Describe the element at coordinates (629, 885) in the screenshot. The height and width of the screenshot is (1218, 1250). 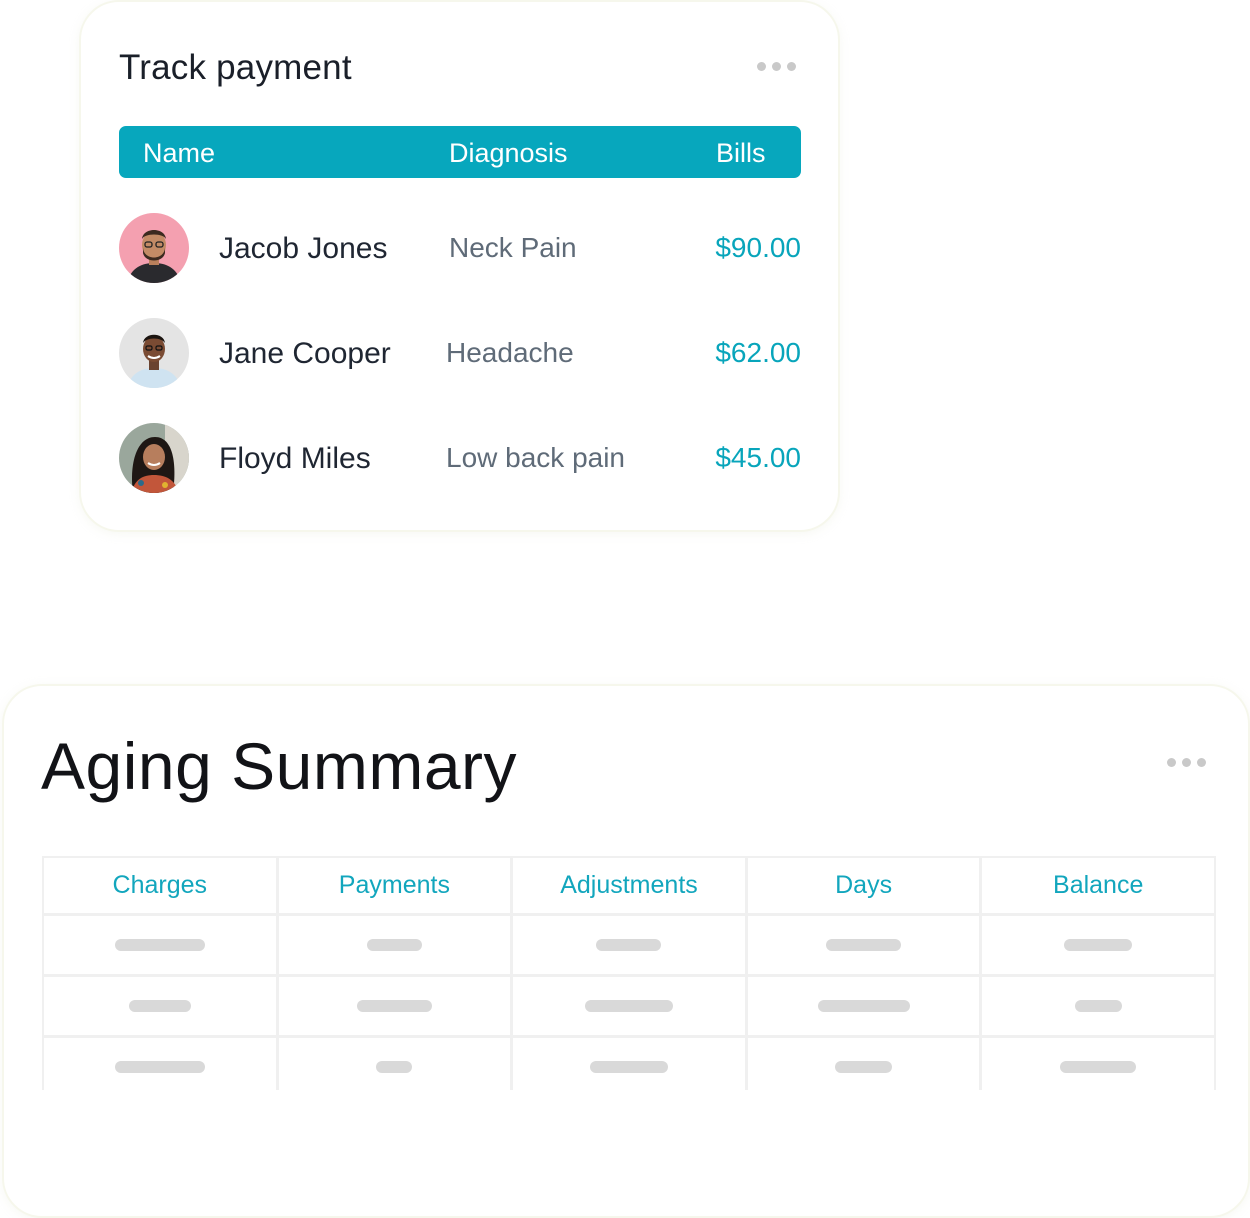
I see `column-header-adjustments: Adjustments` at that location.